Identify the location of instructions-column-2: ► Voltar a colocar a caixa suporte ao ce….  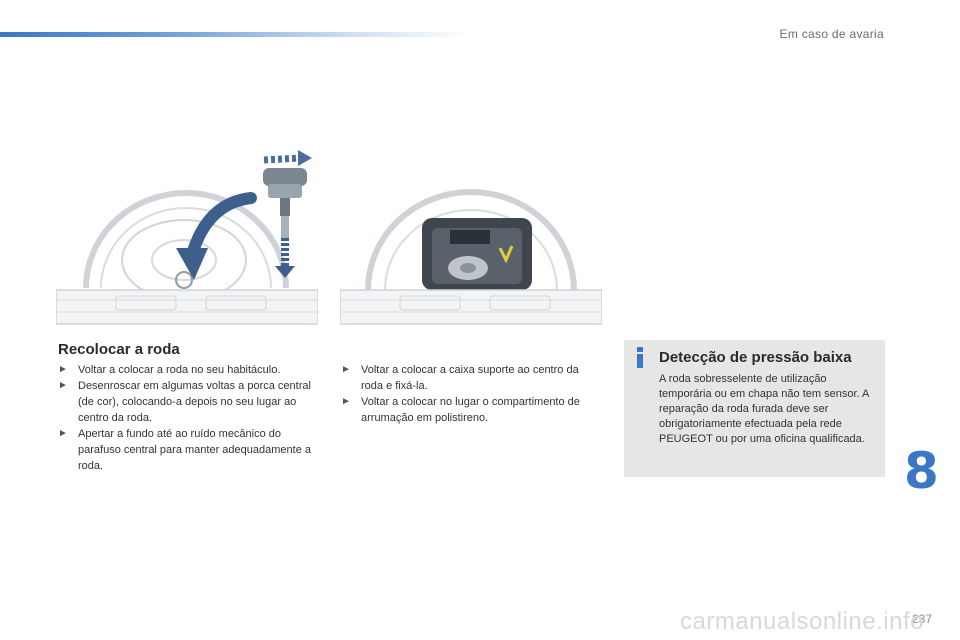
(472, 394).